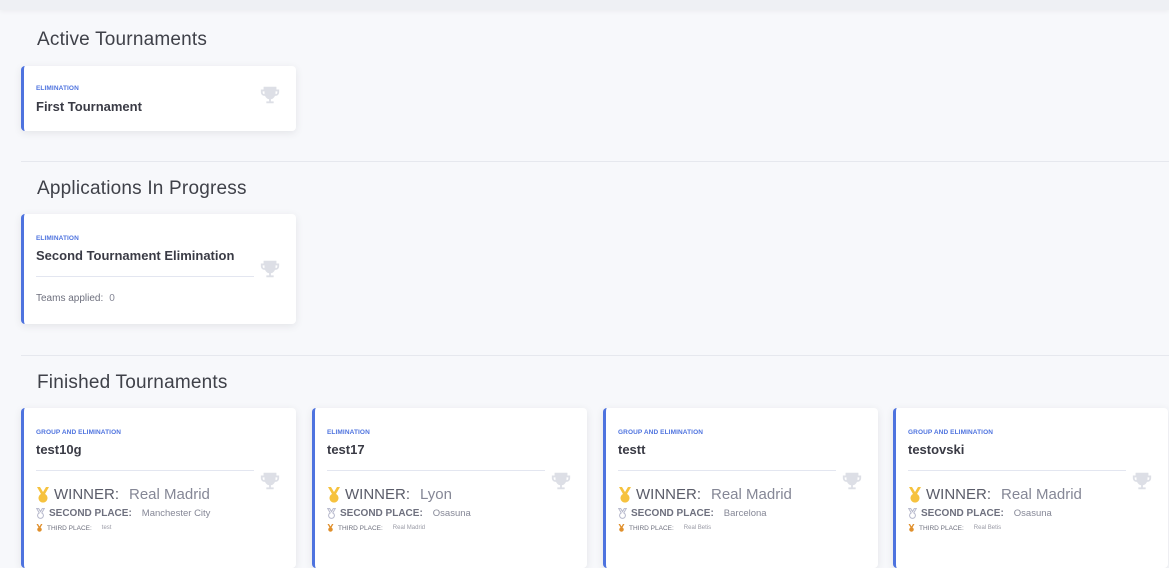 This screenshot has height=568, width=1169. I want to click on winner-row: WINNER: Lyon, so click(389, 494).